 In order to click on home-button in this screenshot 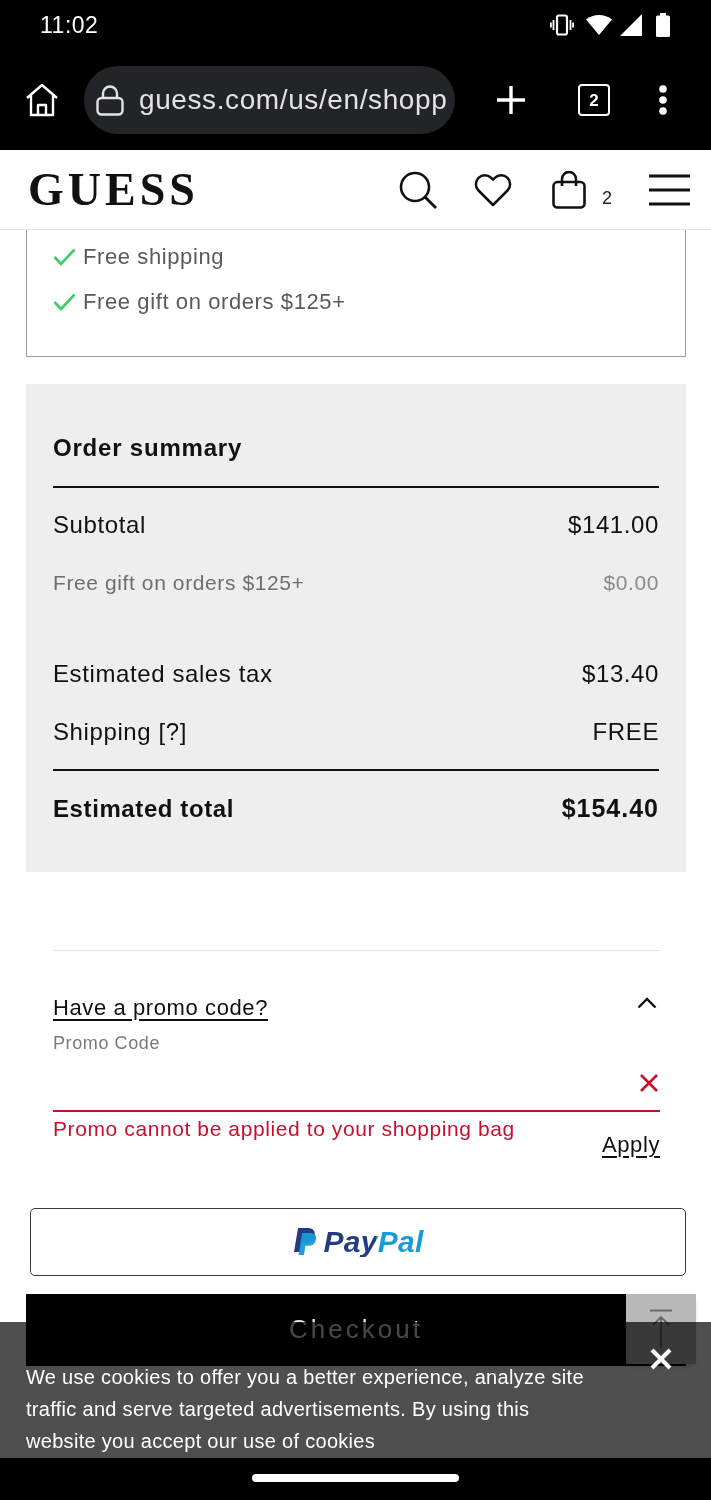, I will do `click(42, 100)`.